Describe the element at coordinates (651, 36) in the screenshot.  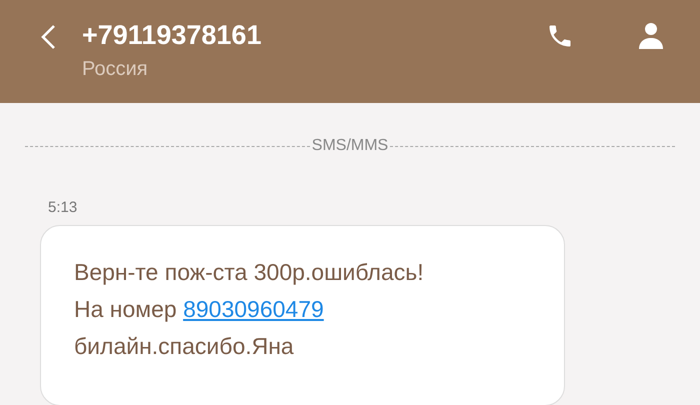
I see `contact-icon` at that location.